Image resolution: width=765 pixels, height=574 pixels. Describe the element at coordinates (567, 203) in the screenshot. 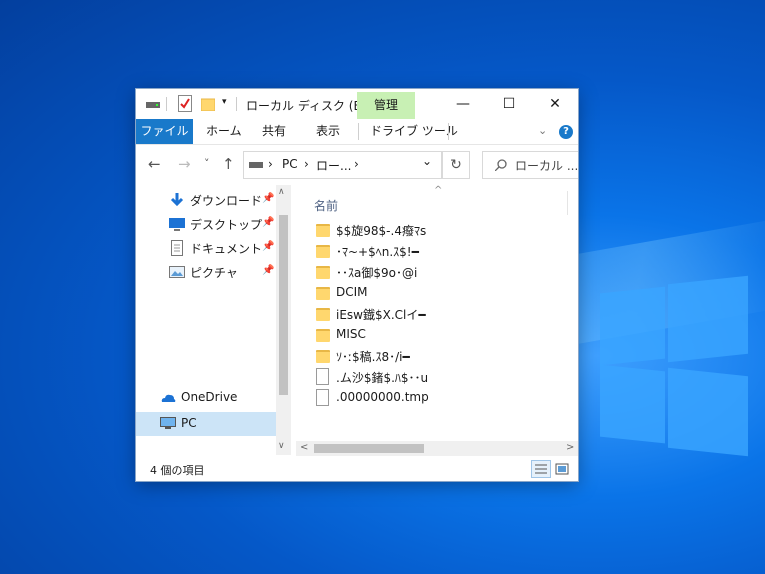

I see `column-separator` at that location.